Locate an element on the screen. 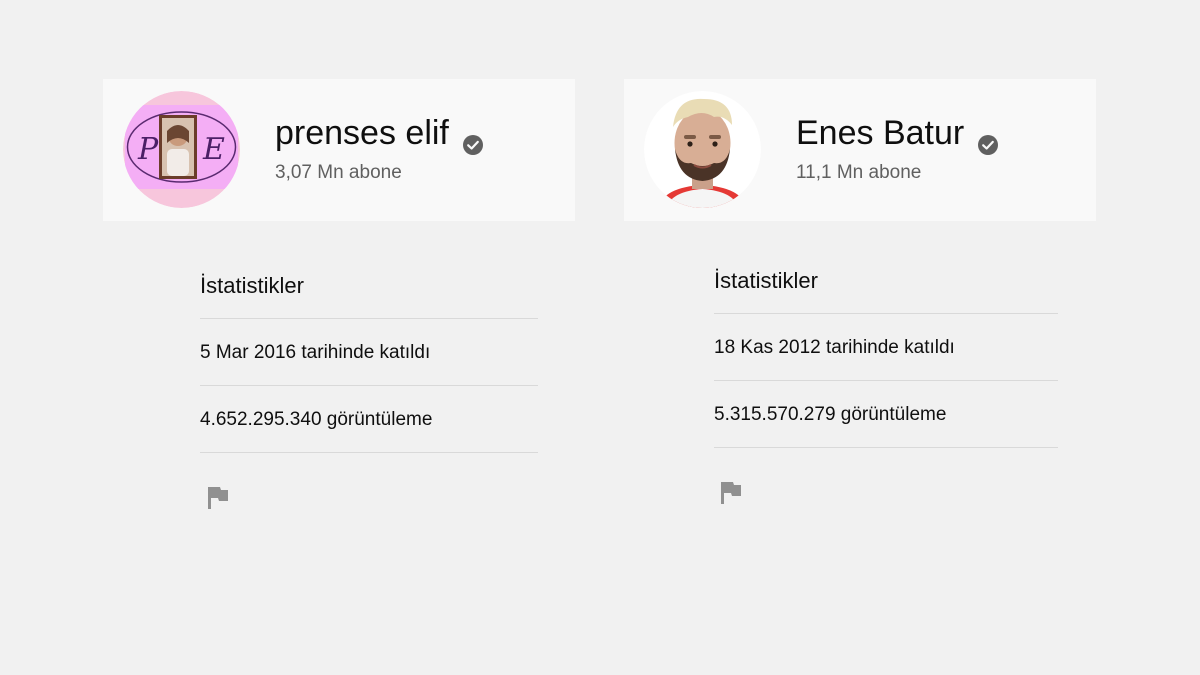  avatar-image: P E is located at coordinates (181, 149).